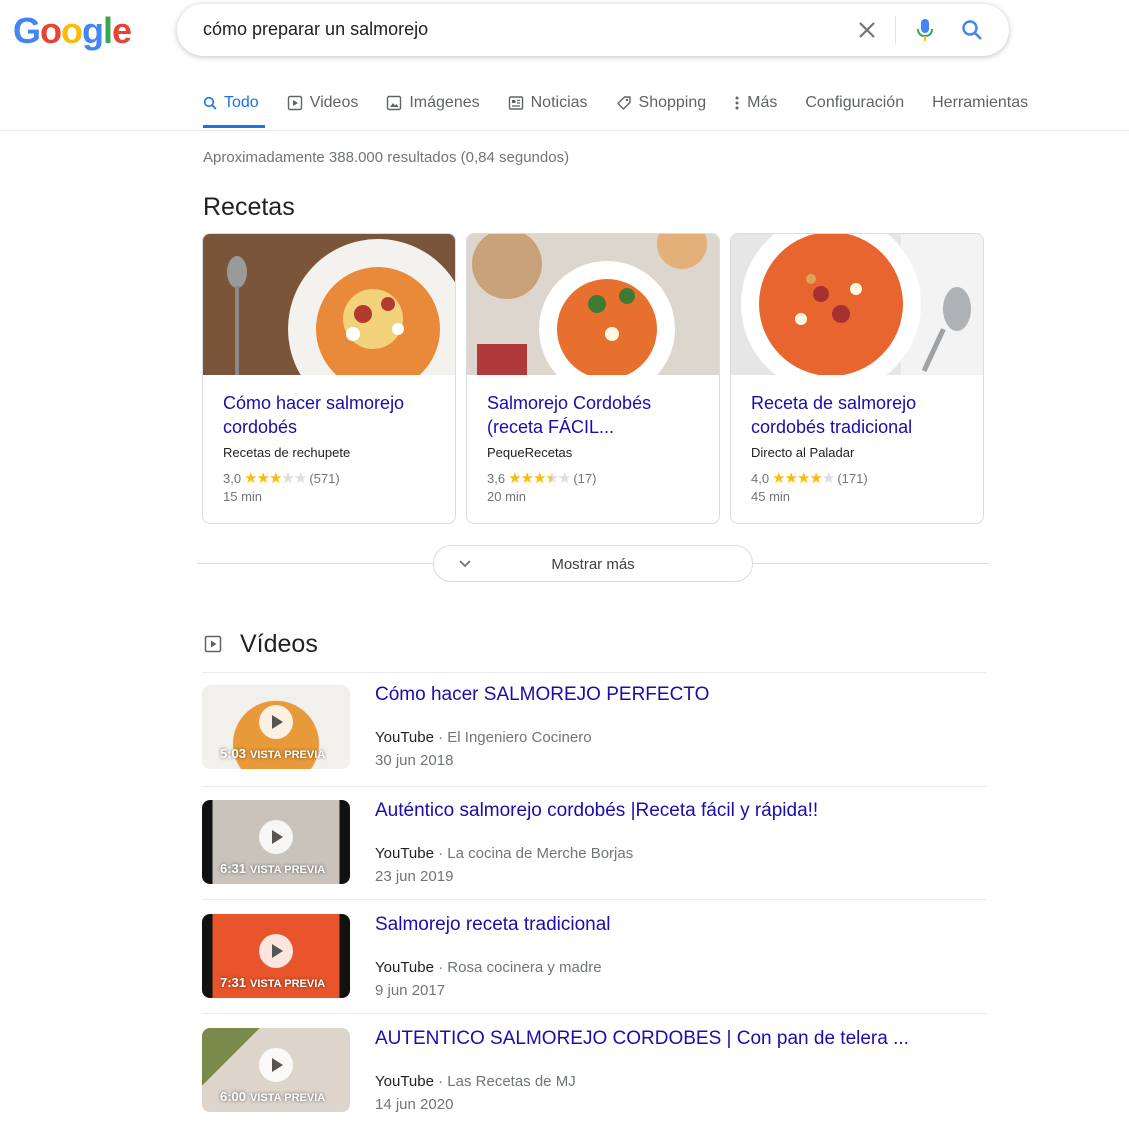  I want to click on recipe-source: Recetas de rechupete, so click(287, 452).